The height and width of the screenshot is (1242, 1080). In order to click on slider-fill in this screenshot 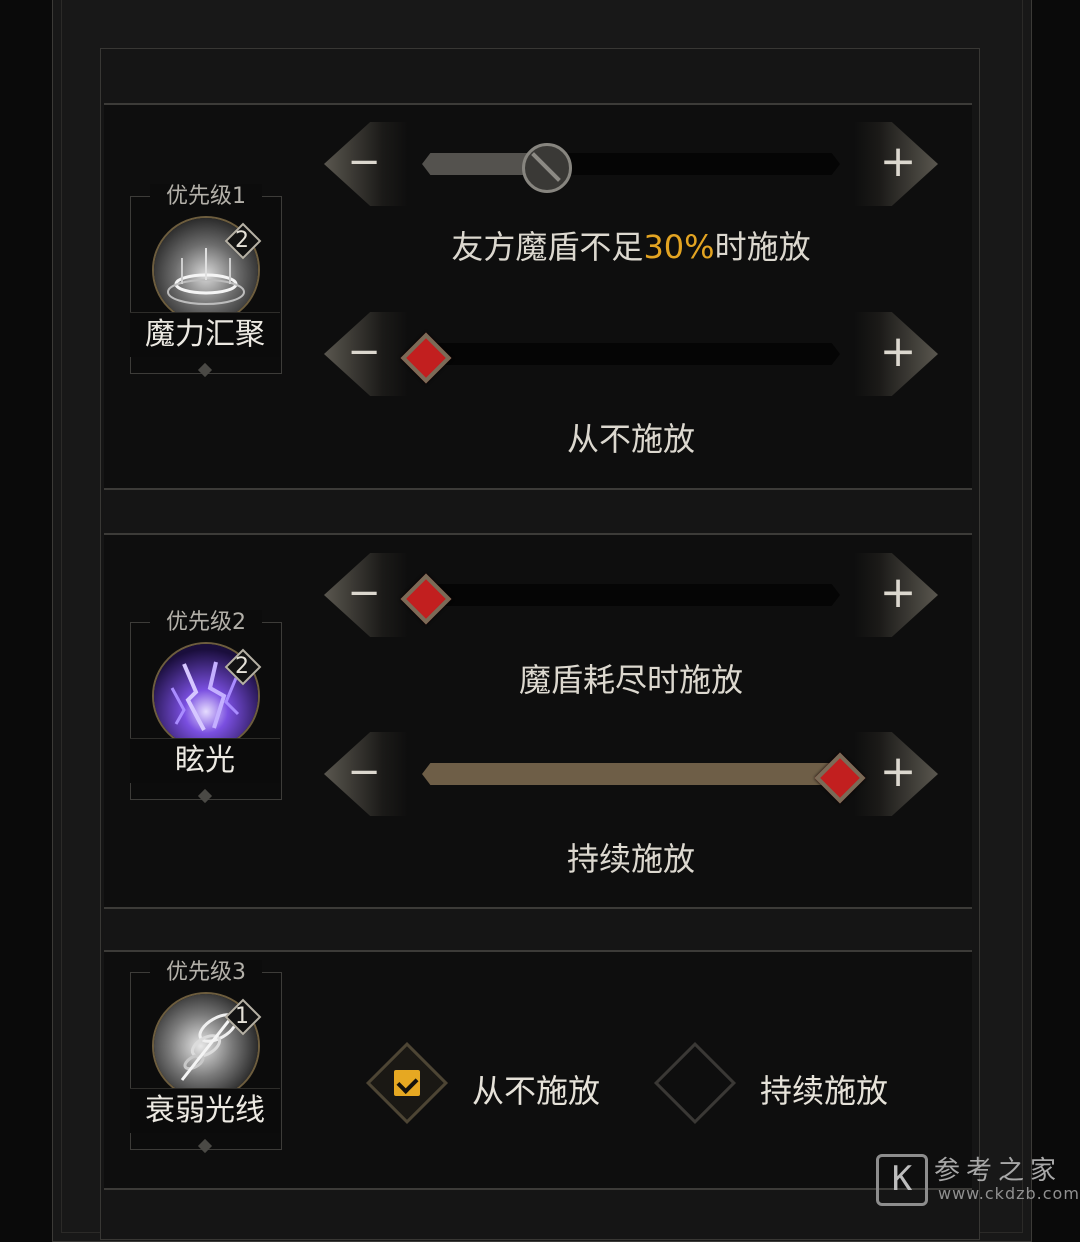, I will do `click(631, 774)`.